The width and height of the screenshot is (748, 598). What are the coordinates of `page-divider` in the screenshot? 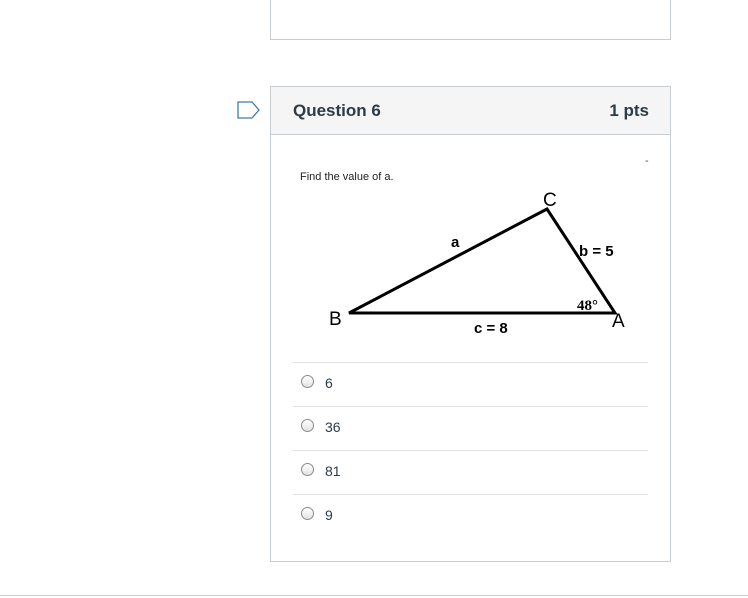 It's located at (374, 595).